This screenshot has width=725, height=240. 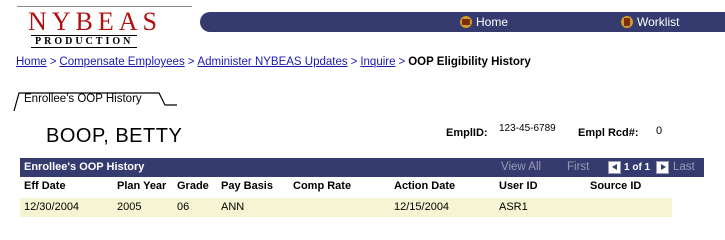 I want to click on column-header-plan-year: Plan Year, so click(x=142, y=186).